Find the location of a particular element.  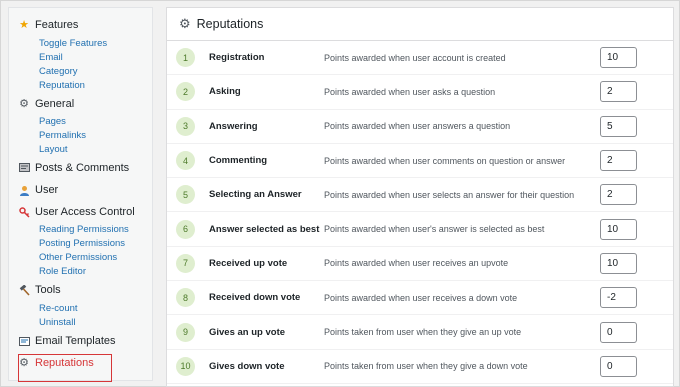

row-label: Selecting an Answer is located at coordinates (255, 195).